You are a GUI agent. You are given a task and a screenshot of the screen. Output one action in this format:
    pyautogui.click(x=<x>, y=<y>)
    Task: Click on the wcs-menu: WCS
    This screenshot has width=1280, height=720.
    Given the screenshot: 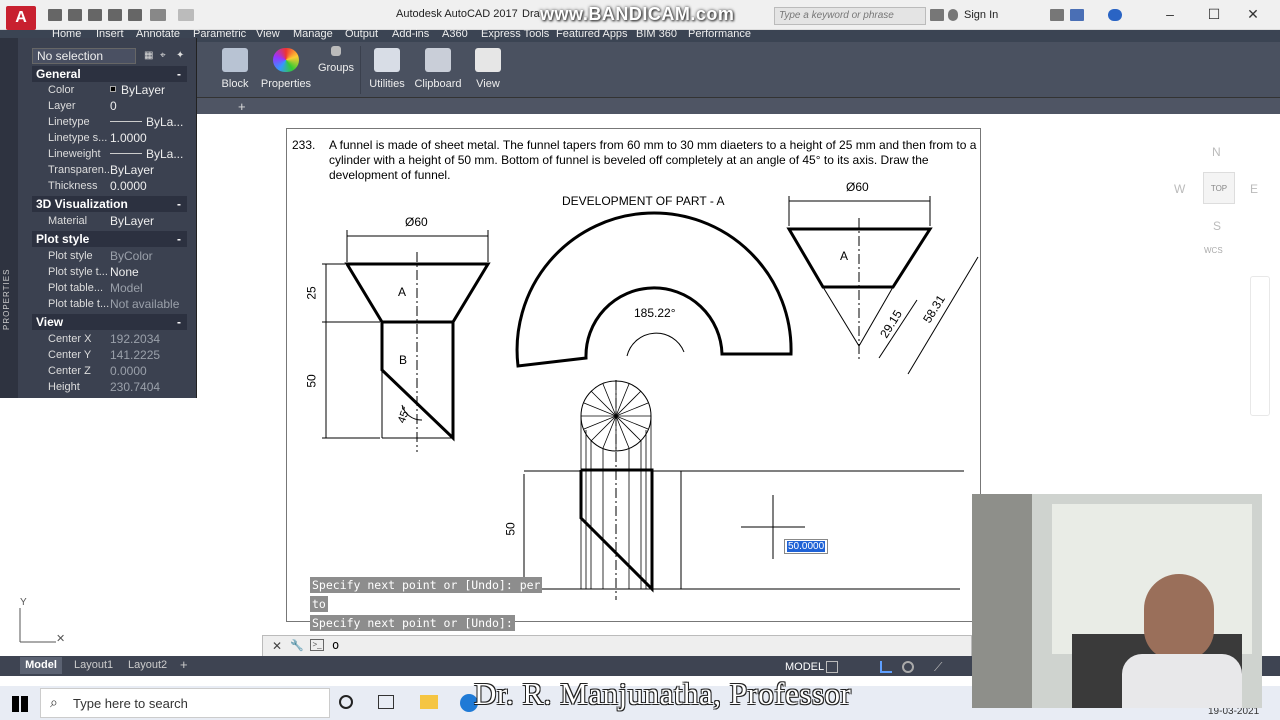 What is the action you would take?
    pyautogui.click(x=1213, y=250)
    